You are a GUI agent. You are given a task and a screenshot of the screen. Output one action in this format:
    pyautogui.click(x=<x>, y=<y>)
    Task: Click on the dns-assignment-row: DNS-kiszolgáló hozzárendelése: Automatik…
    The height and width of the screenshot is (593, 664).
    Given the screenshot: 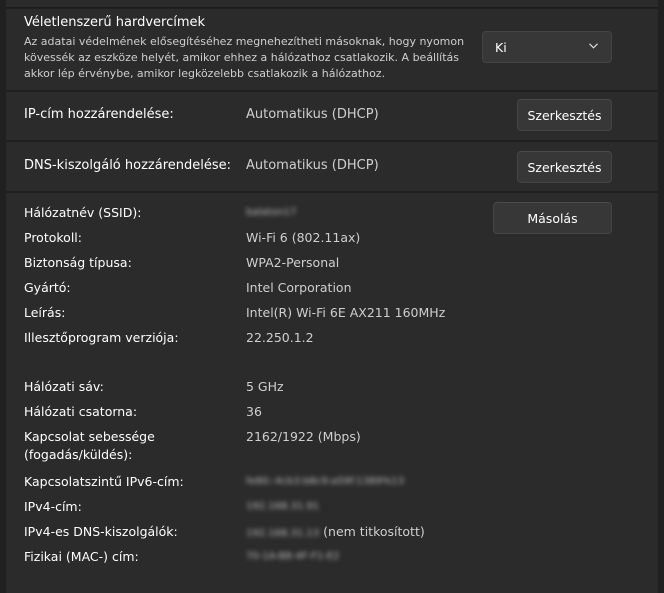 What is the action you would take?
    pyautogui.click(x=332, y=166)
    